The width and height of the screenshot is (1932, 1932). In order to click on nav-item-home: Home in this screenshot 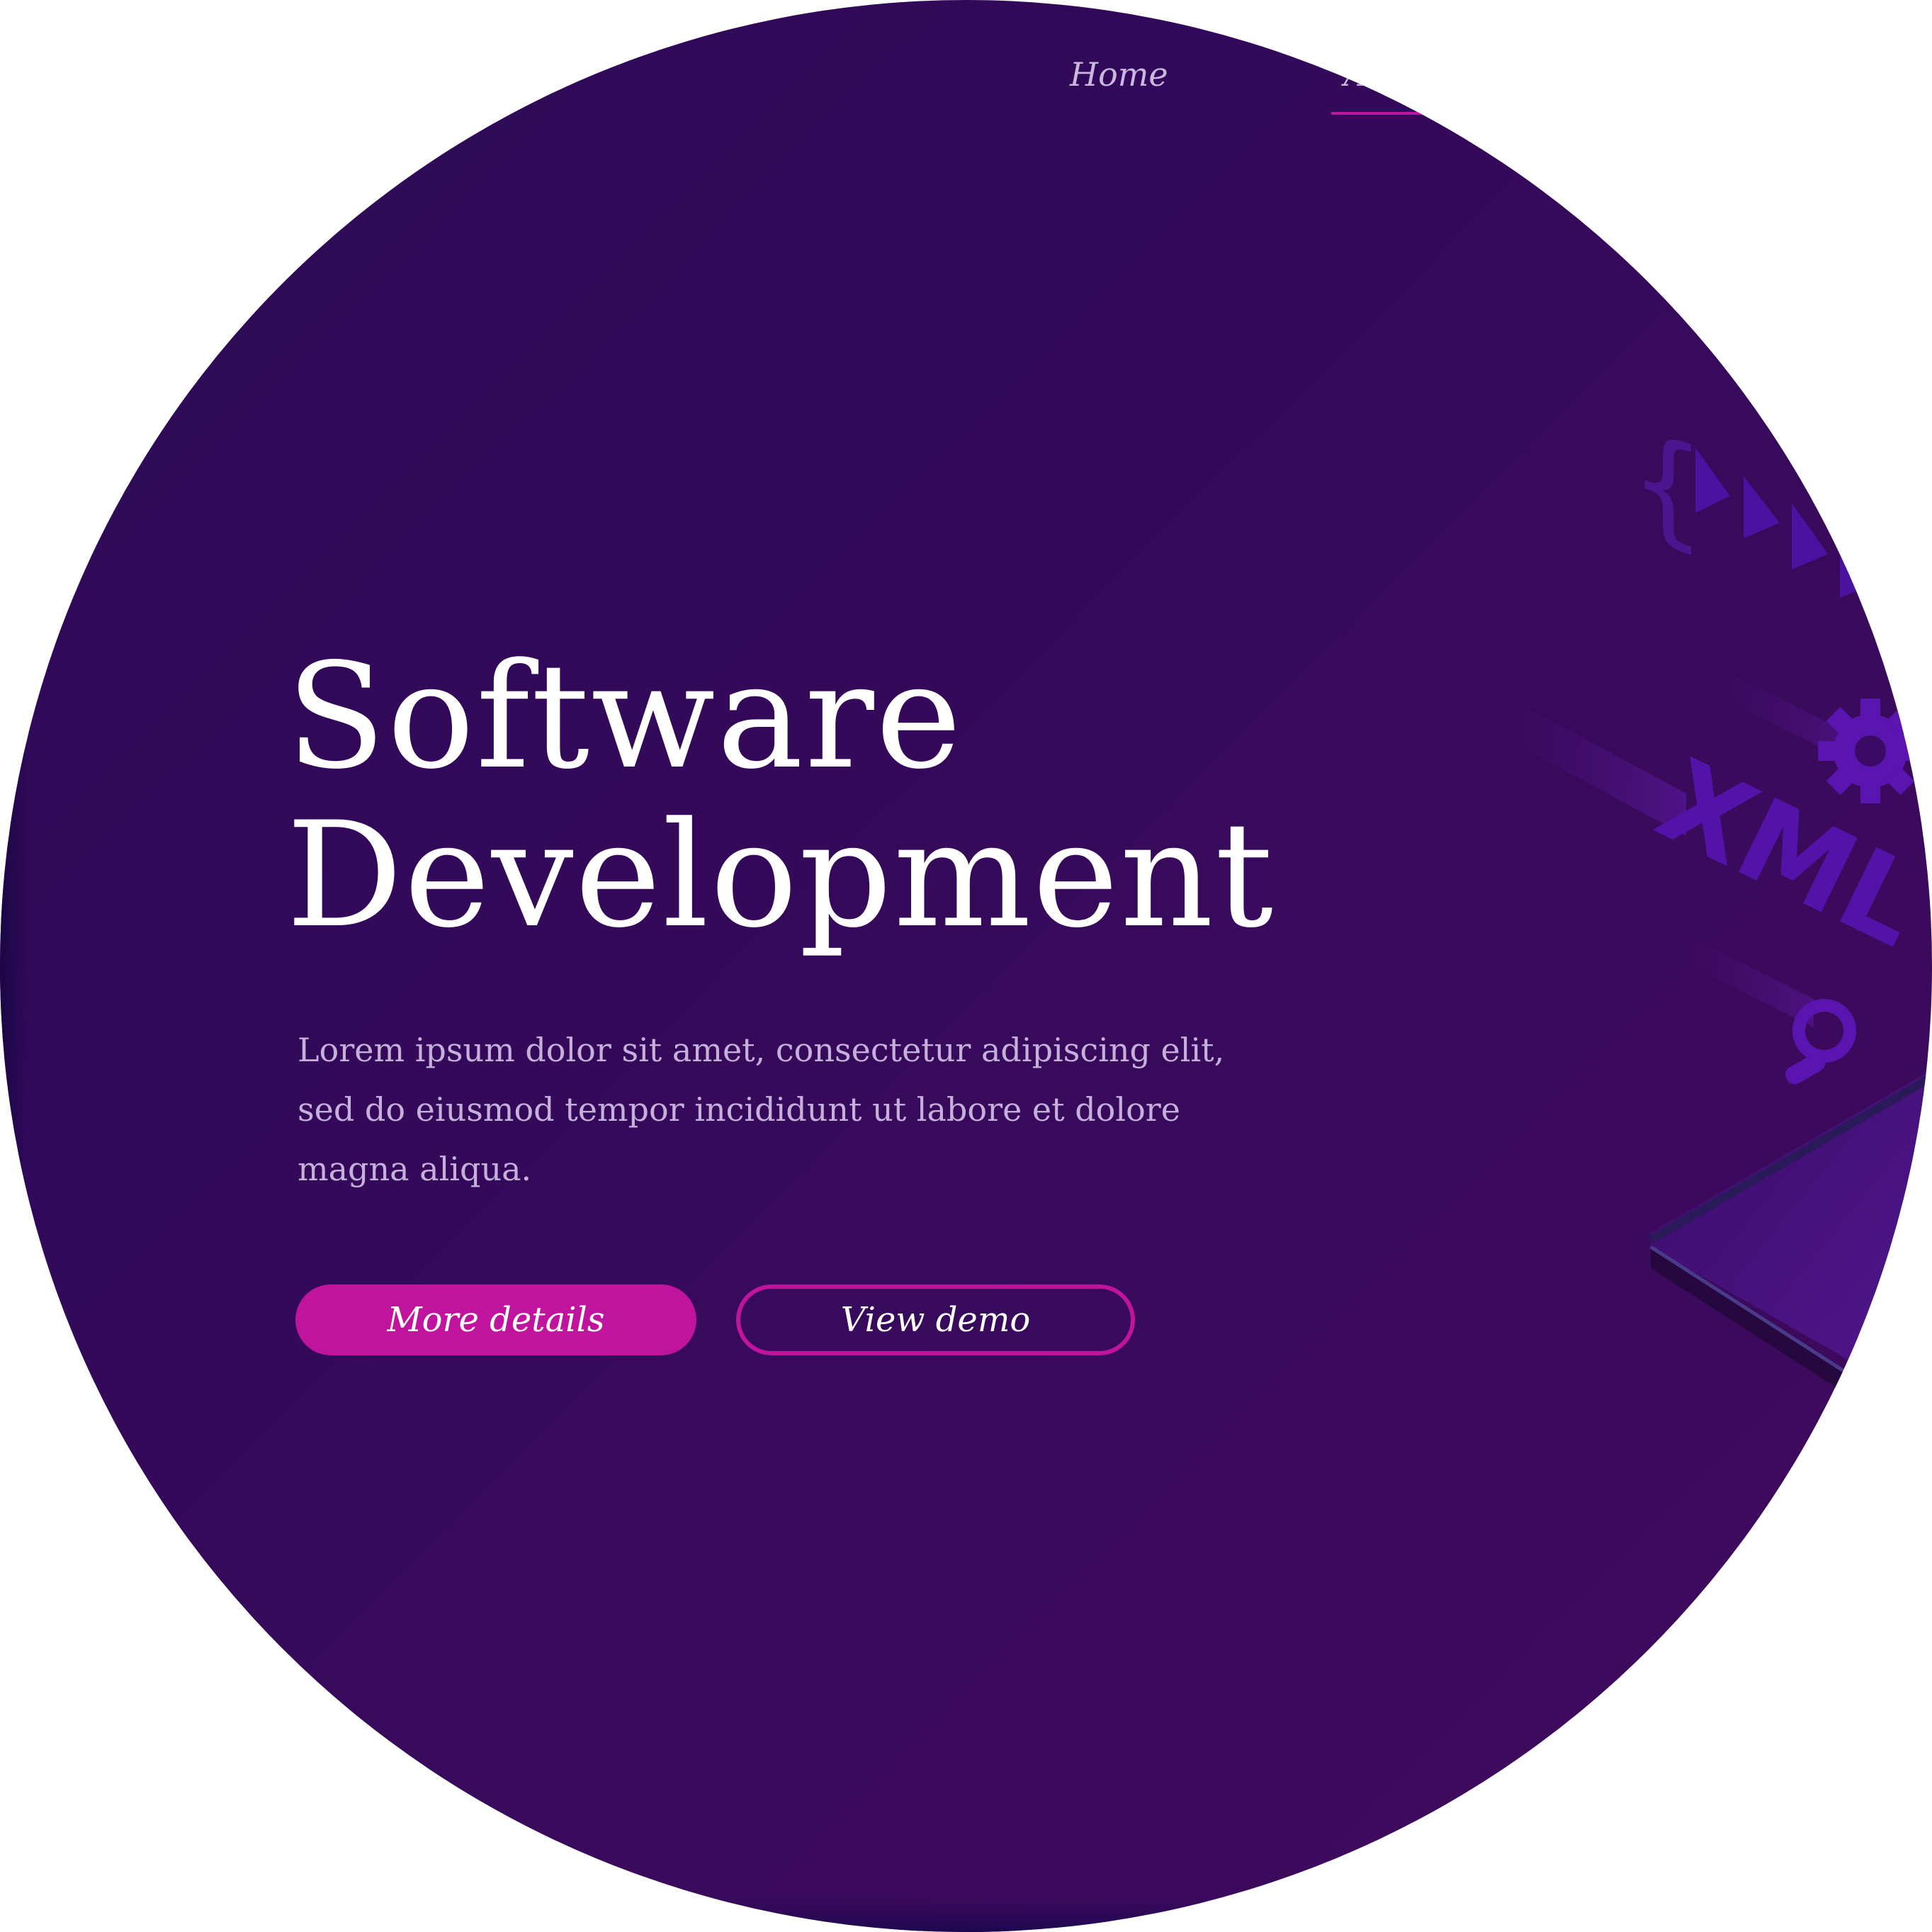, I will do `click(1119, 74)`.